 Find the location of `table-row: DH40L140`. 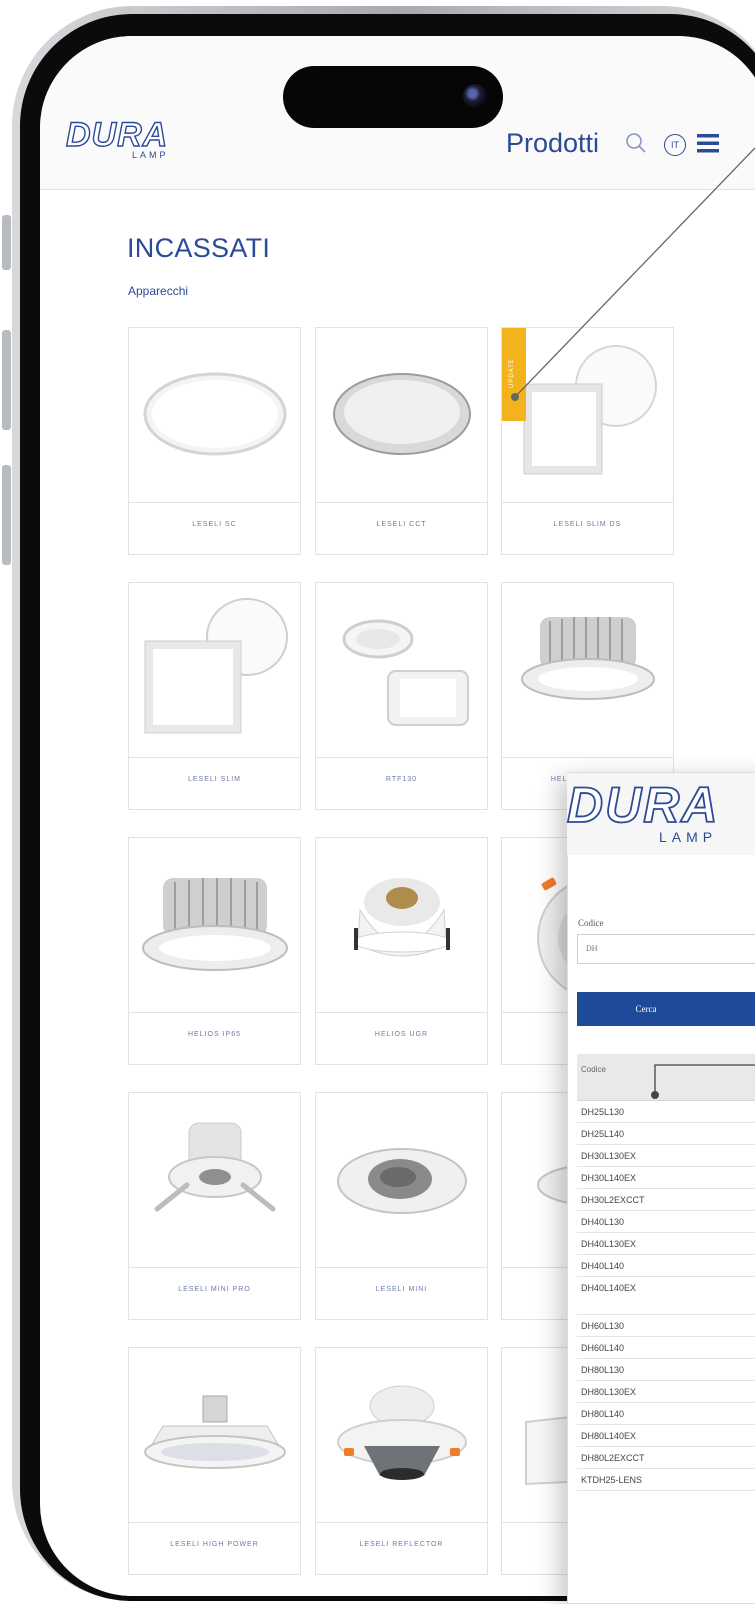

table-row: DH40L140 is located at coordinates (666, 1266).